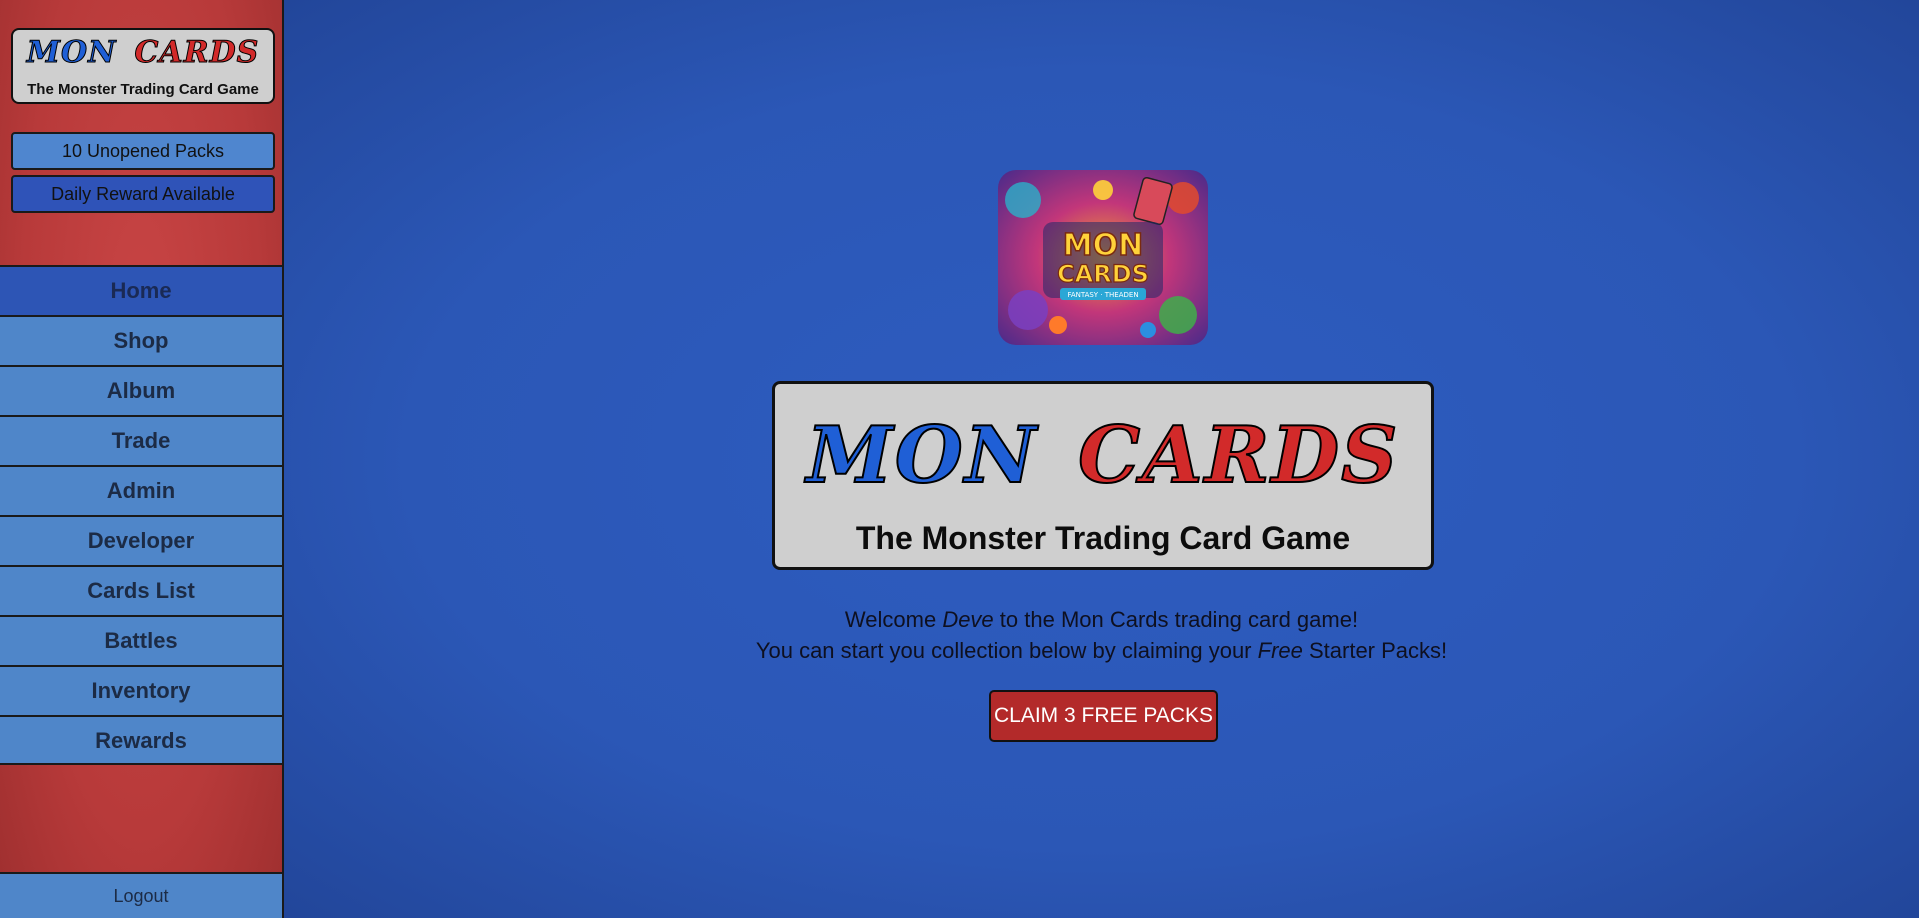  I want to click on sidebar-logo: MON CARDS The Monster Trading Card Game, so click(143, 66).